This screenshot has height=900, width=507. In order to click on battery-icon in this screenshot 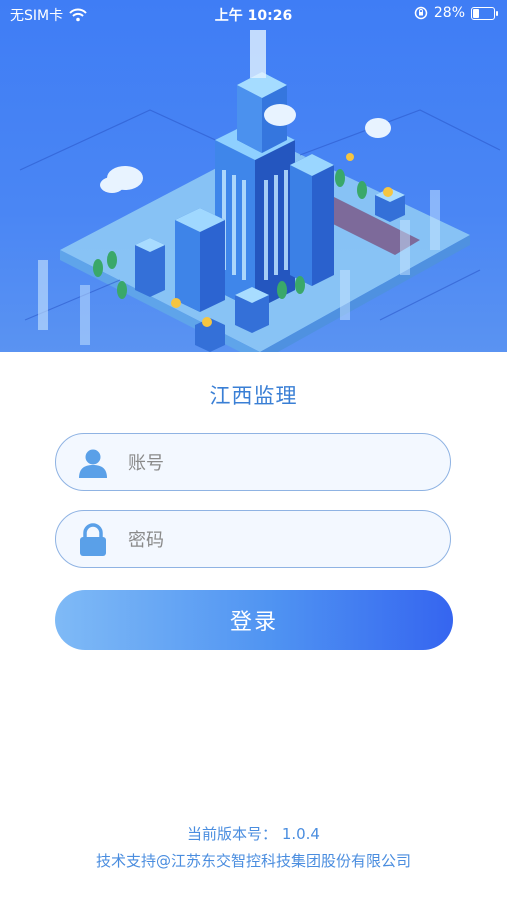, I will do `click(484, 13)`.